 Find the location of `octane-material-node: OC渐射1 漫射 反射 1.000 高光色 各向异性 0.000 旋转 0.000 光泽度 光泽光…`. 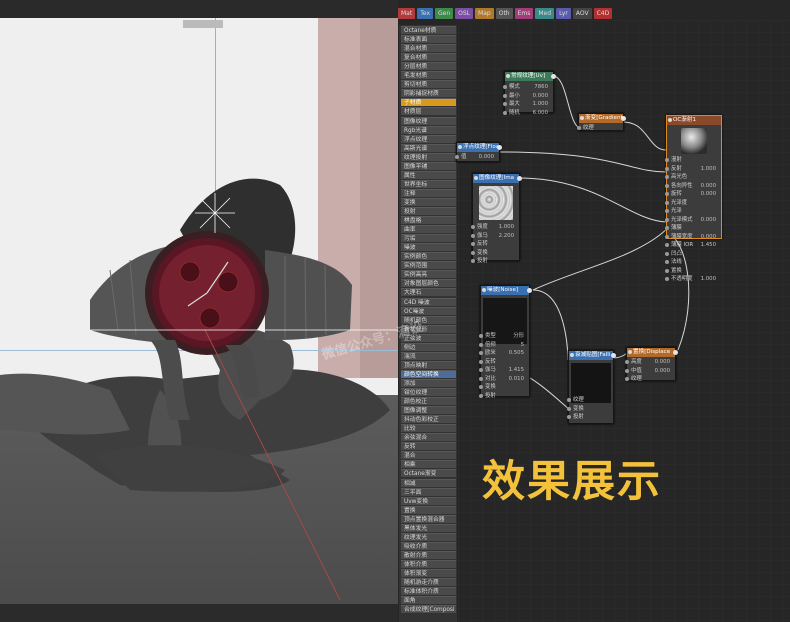

octane-material-node: OC渐射1 漫射 反射 1.000 高光色 各向异性 0.000 旋转 0.000 光泽度 光泽光… is located at coordinates (693, 198).